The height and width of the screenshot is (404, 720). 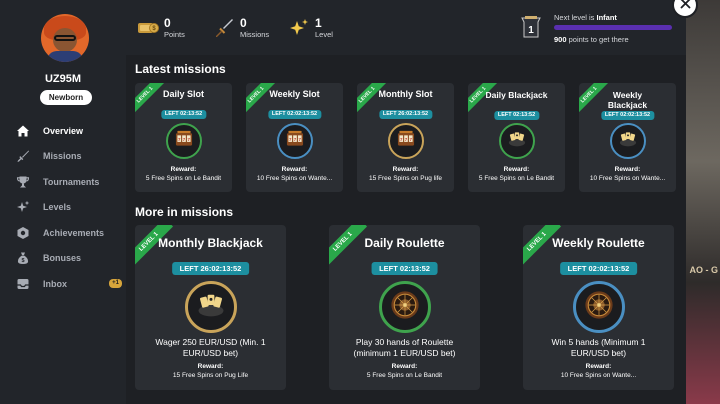 I want to click on sidebar-item-levels: Levels, so click(x=69, y=208).